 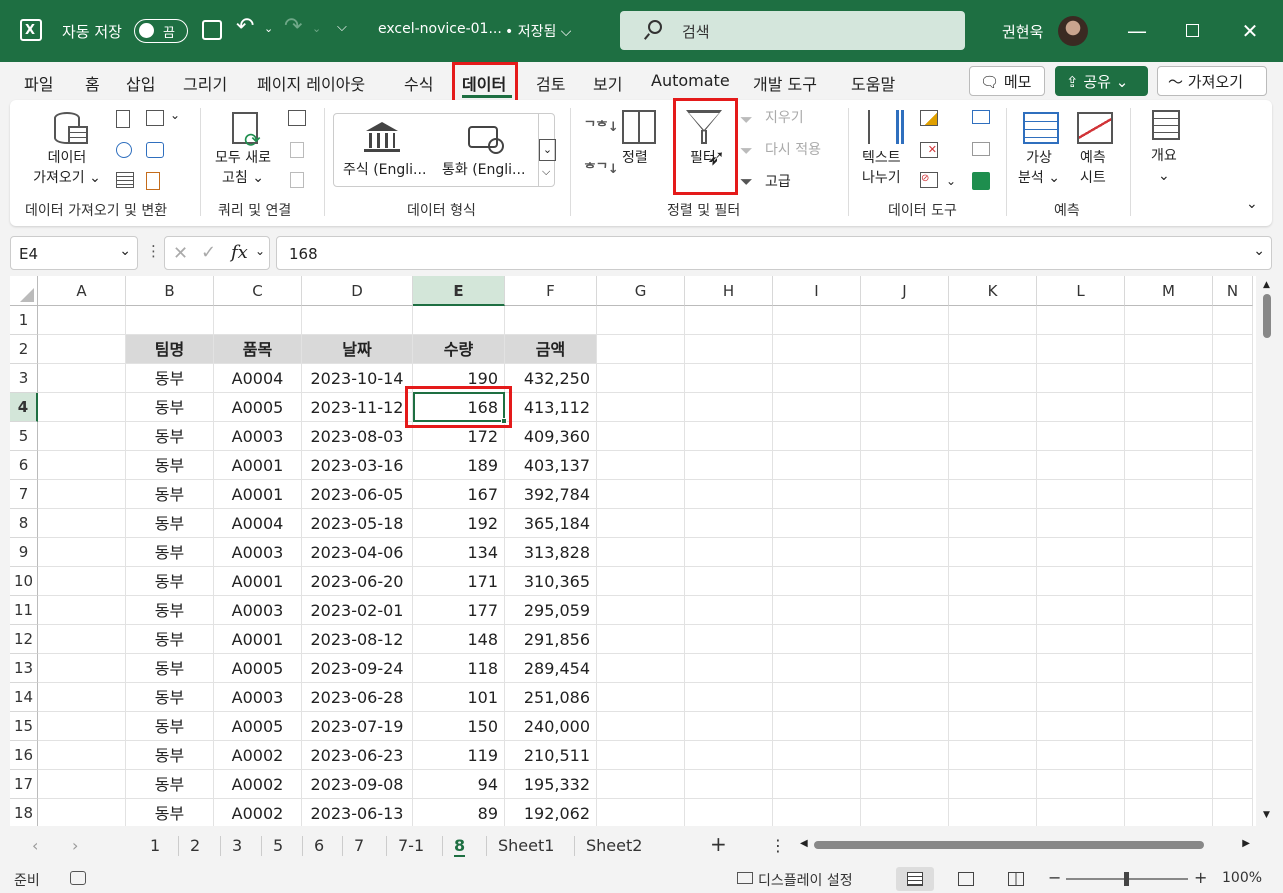 What do you see at coordinates (778, 845) in the screenshot?
I see `sheet-options-icon: ⋮` at bounding box center [778, 845].